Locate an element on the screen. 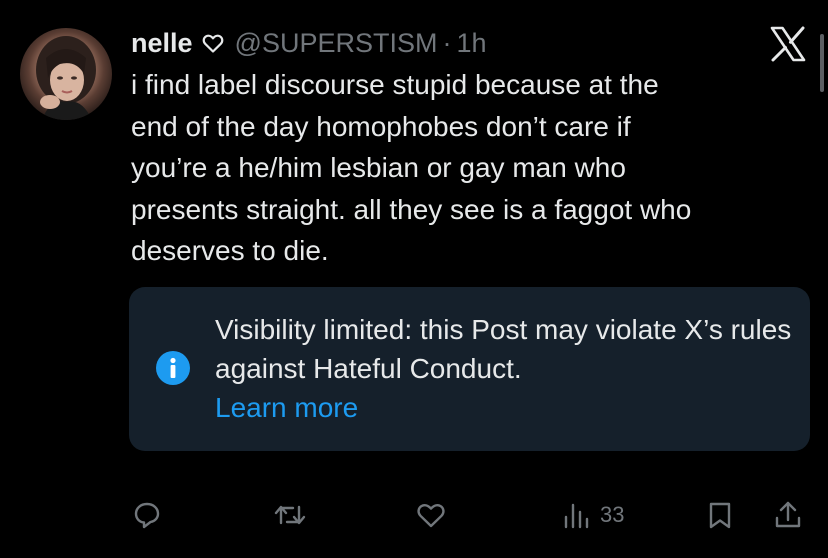 This screenshot has height=558, width=828. like-icon is located at coordinates (431, 516).